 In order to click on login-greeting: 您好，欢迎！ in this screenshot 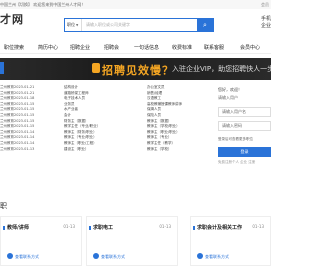, I will do `click(230, 89)`.